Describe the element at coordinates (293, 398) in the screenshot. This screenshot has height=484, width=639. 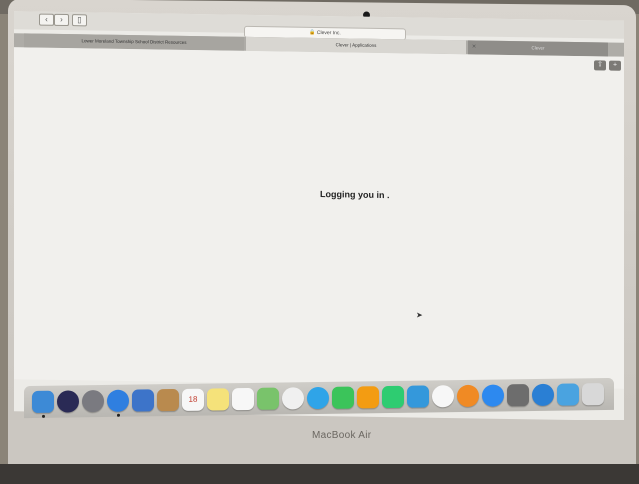
I see `photos-icon` at that location.